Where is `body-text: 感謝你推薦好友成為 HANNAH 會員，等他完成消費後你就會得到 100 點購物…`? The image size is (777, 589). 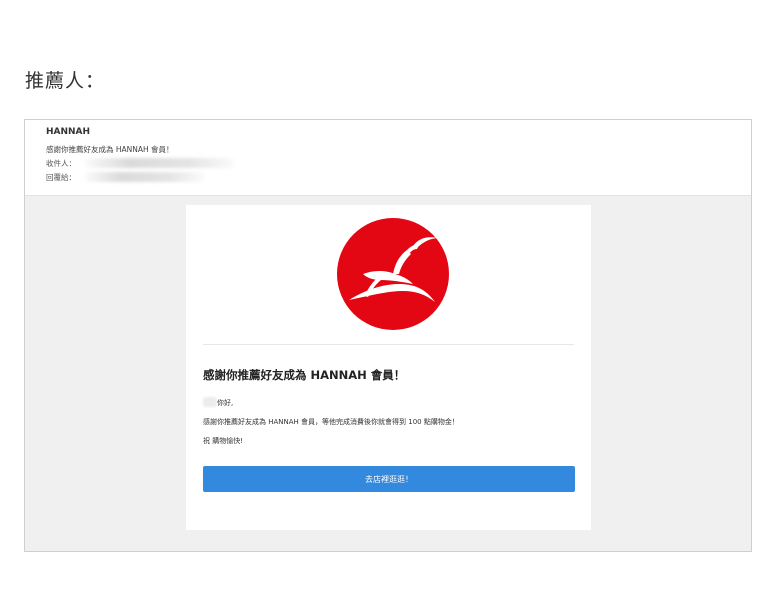 body-text: 感謝你推薦好友成為 HANNAH 會員，等他完成消費後你就會得到 100 點購物… is located at coordinates (331, 422).